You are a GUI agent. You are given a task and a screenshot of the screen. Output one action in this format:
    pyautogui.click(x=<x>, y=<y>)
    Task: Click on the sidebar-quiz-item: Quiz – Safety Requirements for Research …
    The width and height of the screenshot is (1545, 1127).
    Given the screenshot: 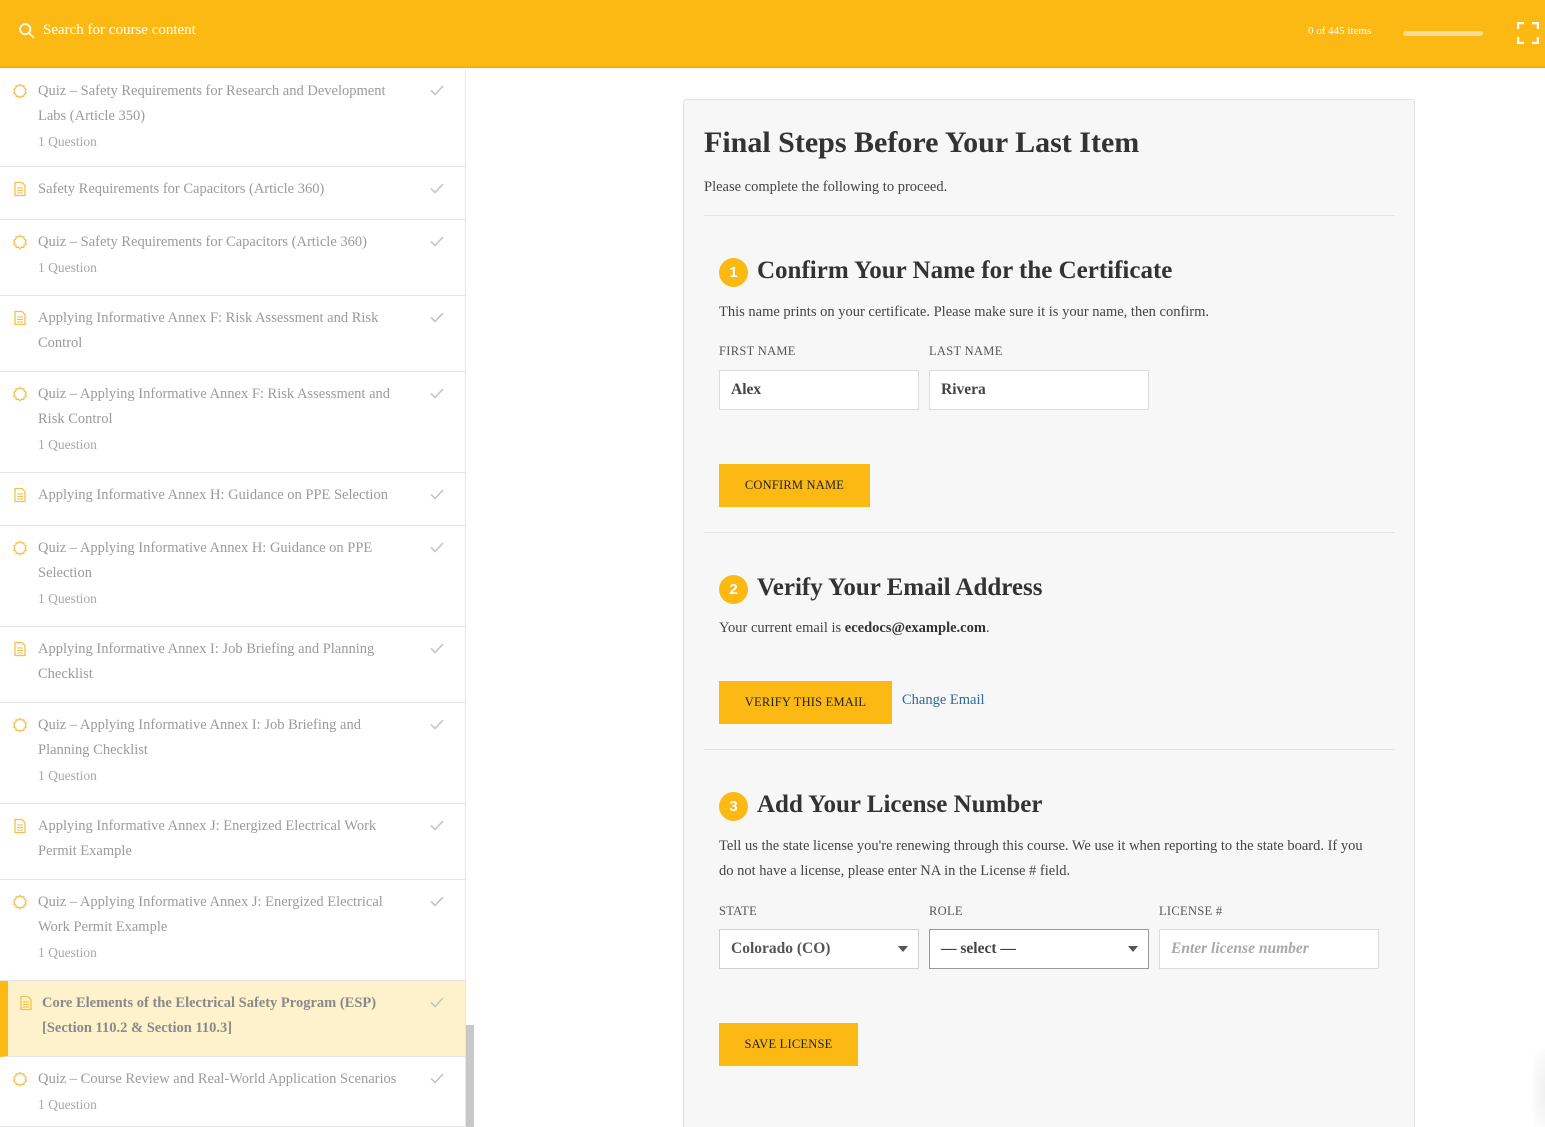 What is the action you would take?
    pyautogui.click(x=232, y=118)
    